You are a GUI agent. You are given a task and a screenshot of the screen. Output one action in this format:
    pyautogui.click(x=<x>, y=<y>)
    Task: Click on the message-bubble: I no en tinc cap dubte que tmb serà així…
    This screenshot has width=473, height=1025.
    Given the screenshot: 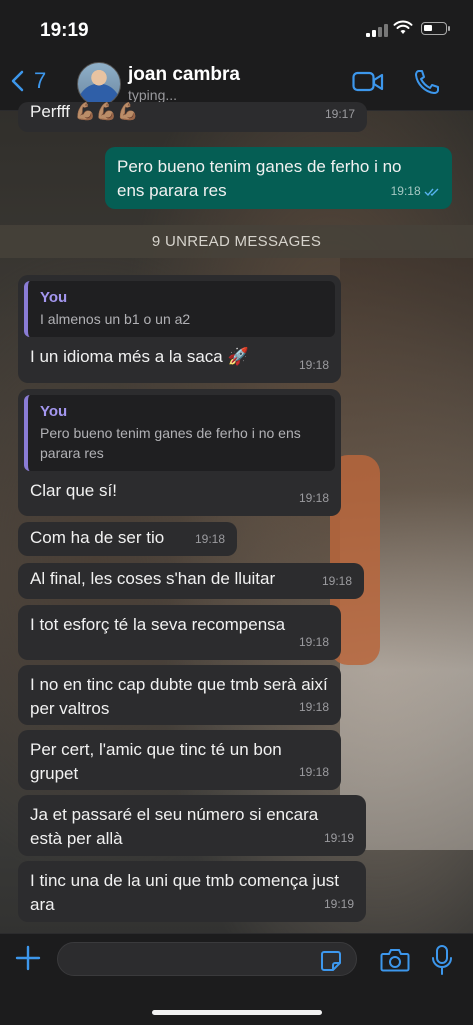 What is the action you would take?
    pyautogui.click(x=179, y=695)
    